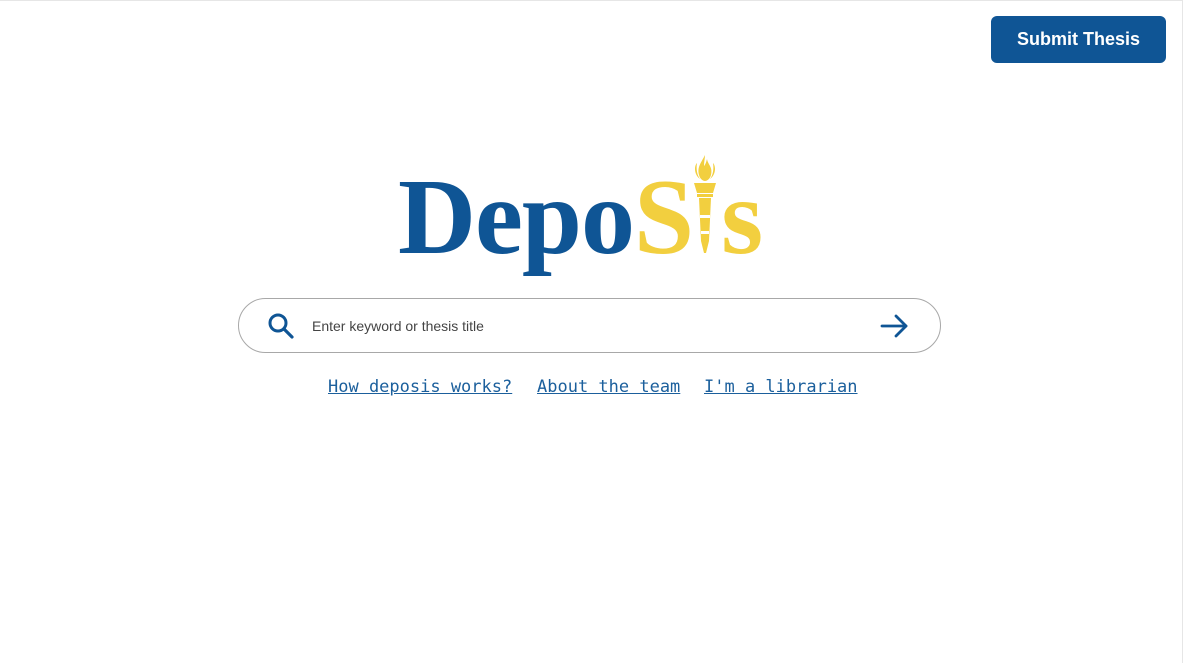 This screenshot has width=1183, height=663. I want to click on im-a-librarian-link: I'm a librarian, so click(781, 387).